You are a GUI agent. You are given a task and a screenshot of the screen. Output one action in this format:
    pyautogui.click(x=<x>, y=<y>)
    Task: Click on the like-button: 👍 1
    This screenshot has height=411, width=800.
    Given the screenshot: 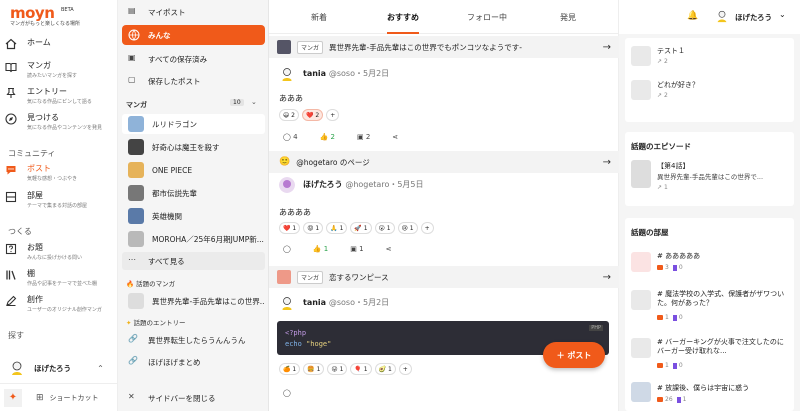 What is the action you would take?
    pyautogui.click(x=320, y=249)
    